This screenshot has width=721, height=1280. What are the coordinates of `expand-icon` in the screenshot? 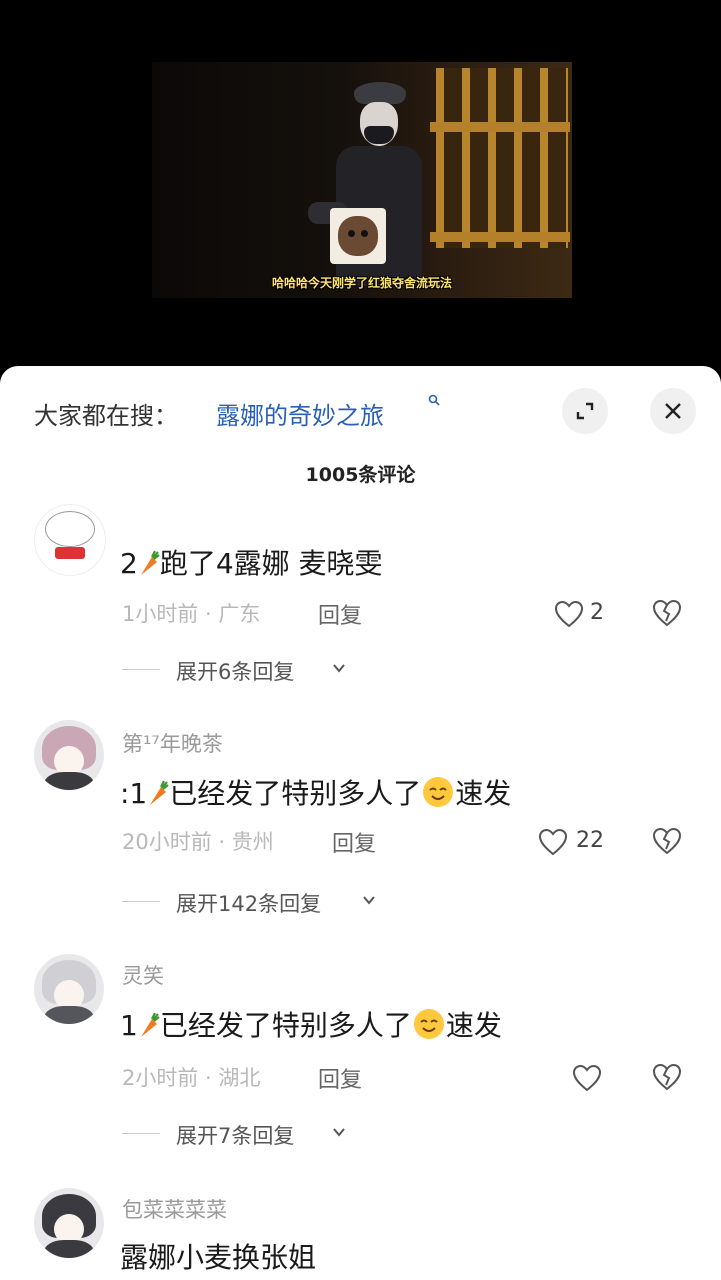 It's located at (585, 411).